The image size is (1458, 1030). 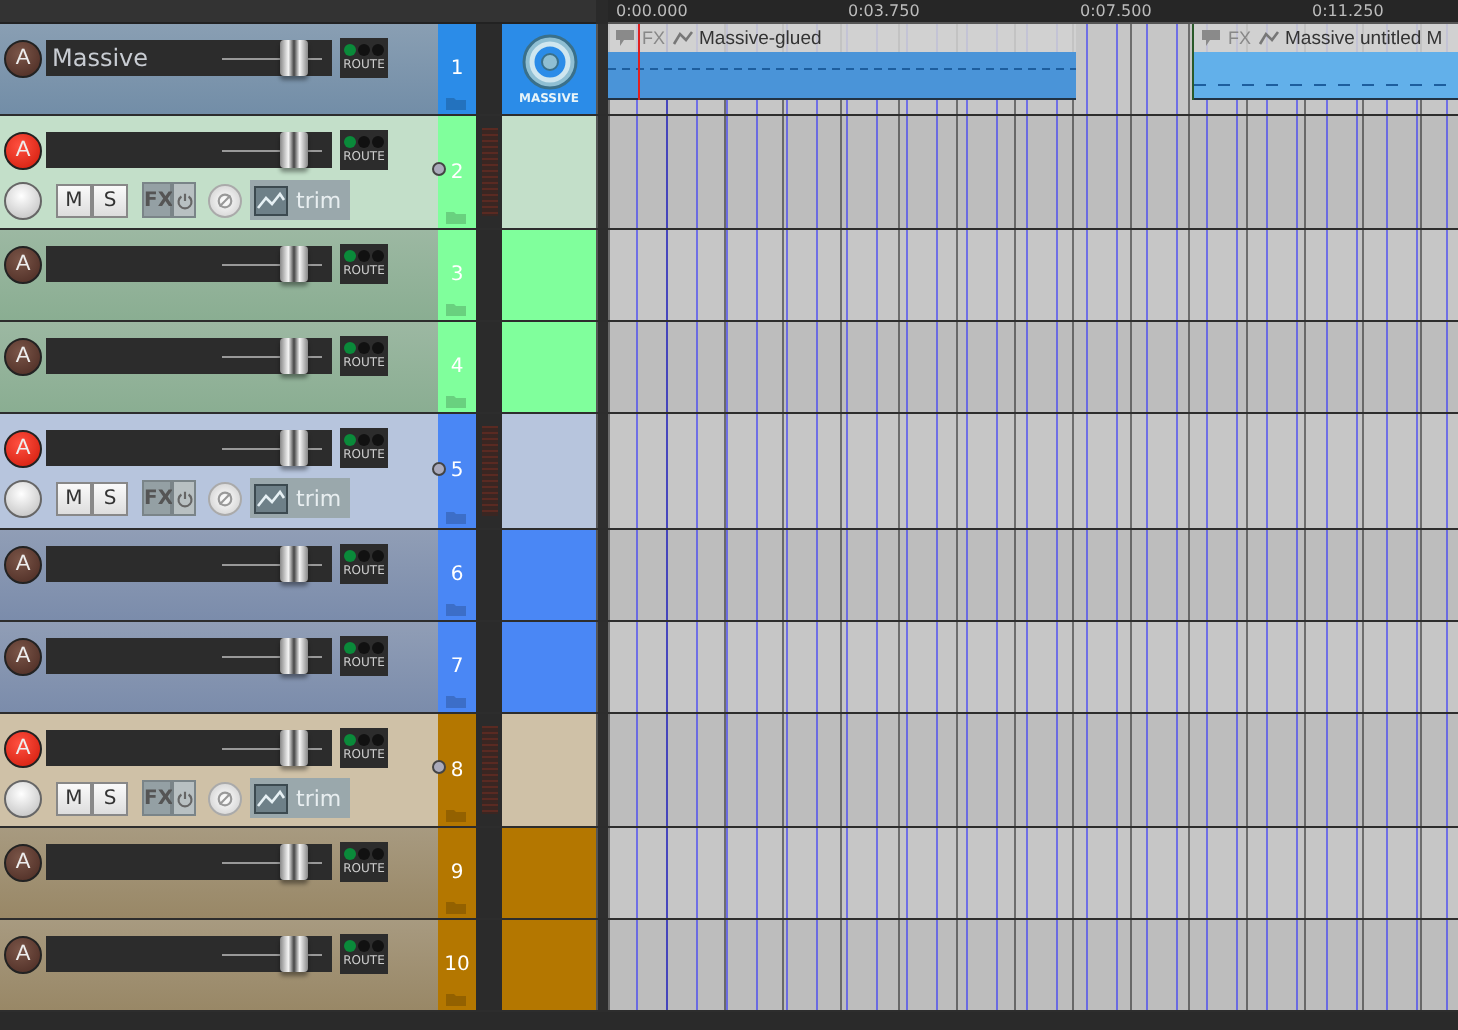 I want to click on track-number-label: 8, so click(x=457, y=770).